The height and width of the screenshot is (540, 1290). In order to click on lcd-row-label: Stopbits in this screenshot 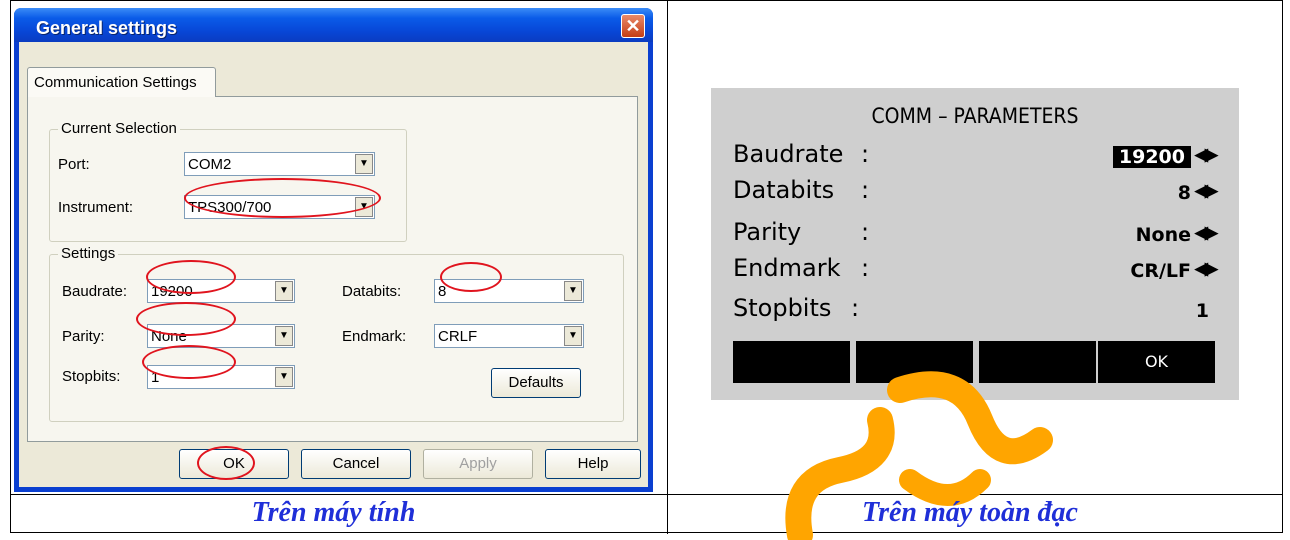, I will do `click(782, 308)`.